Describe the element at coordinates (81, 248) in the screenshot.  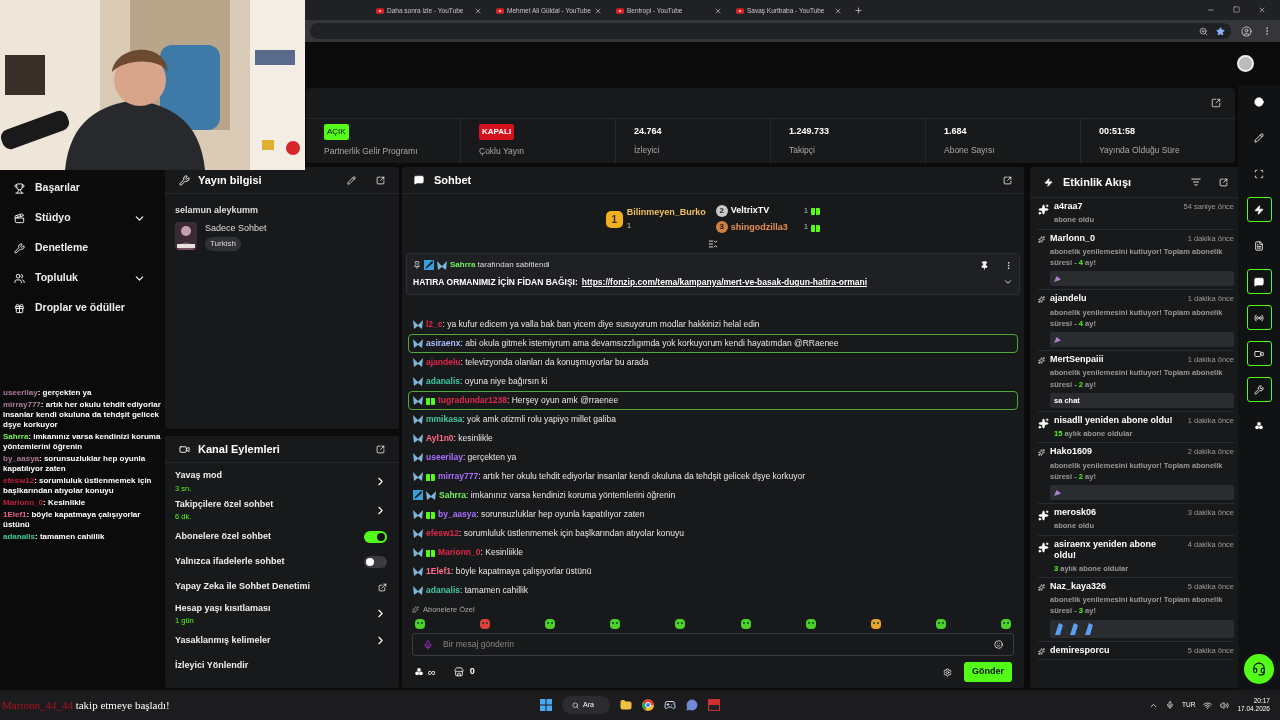
I see `sidebar-item: Denetleme` at that location.